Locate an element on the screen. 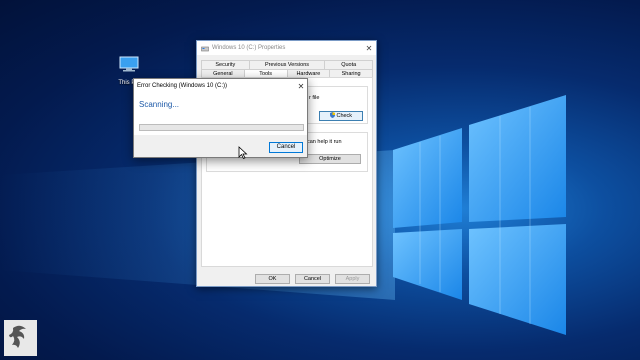 The height and width of the screenshot is (360, 640). properties-cancel-button: Cancel is located at coordinates (312, 279).